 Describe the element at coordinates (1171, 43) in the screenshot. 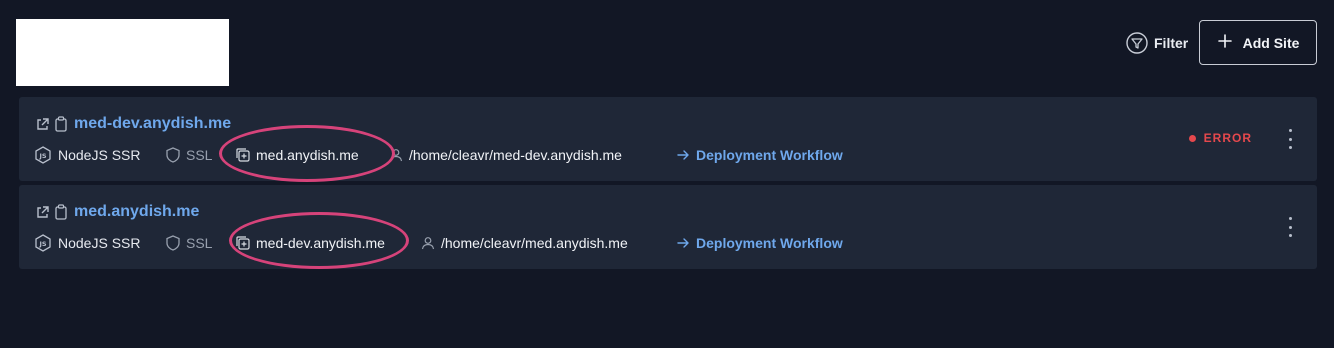

I see `filter-label: Filter` at that location.